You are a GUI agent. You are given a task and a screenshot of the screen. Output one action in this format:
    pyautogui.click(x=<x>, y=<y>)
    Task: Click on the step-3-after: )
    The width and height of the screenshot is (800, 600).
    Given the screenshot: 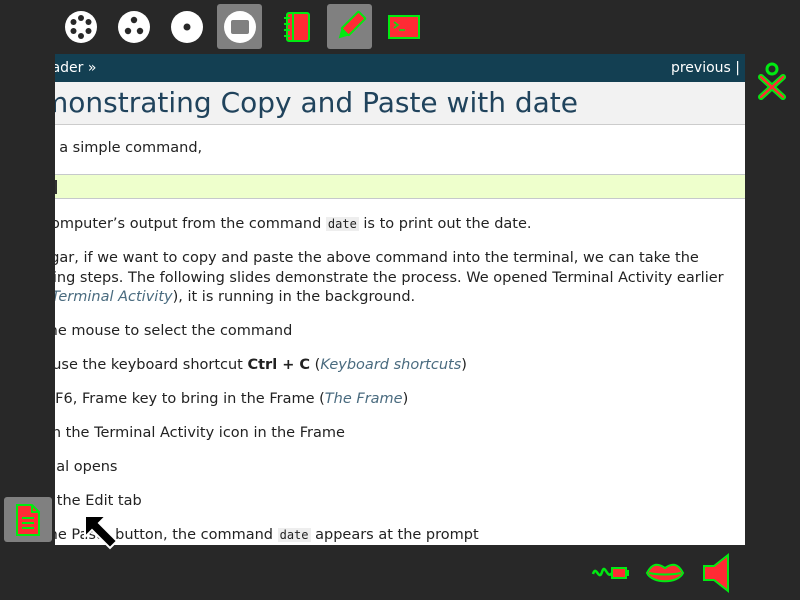 What is the action you would take?
    pyautogui.click(x=405, y=399)
    